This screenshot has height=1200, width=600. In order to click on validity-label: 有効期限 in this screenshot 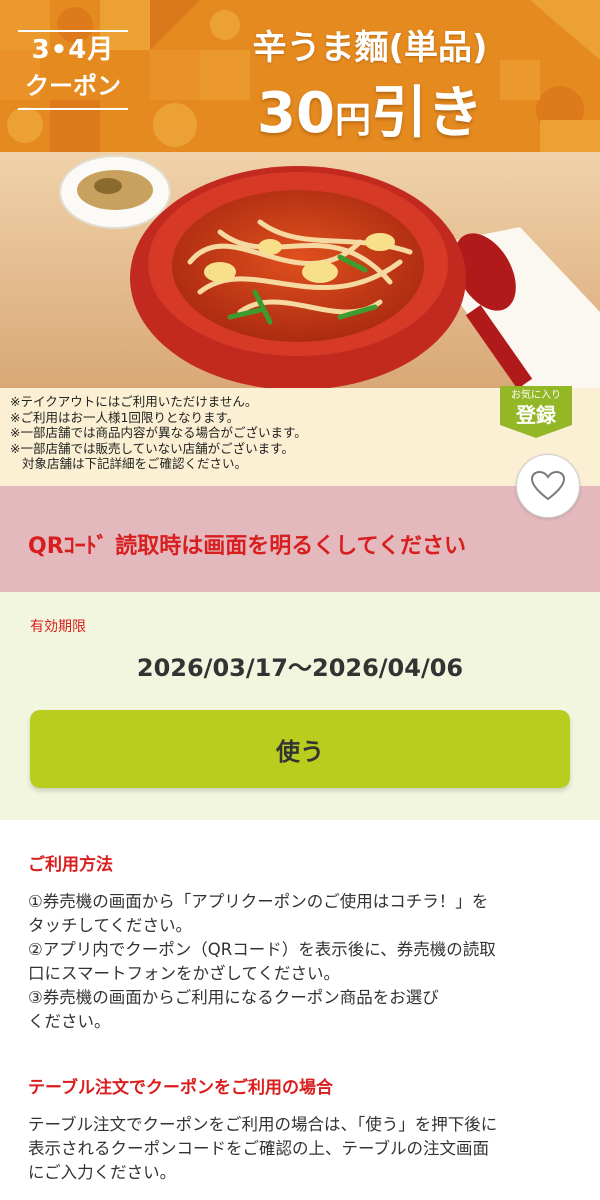, I will do `click(58, 627)`.